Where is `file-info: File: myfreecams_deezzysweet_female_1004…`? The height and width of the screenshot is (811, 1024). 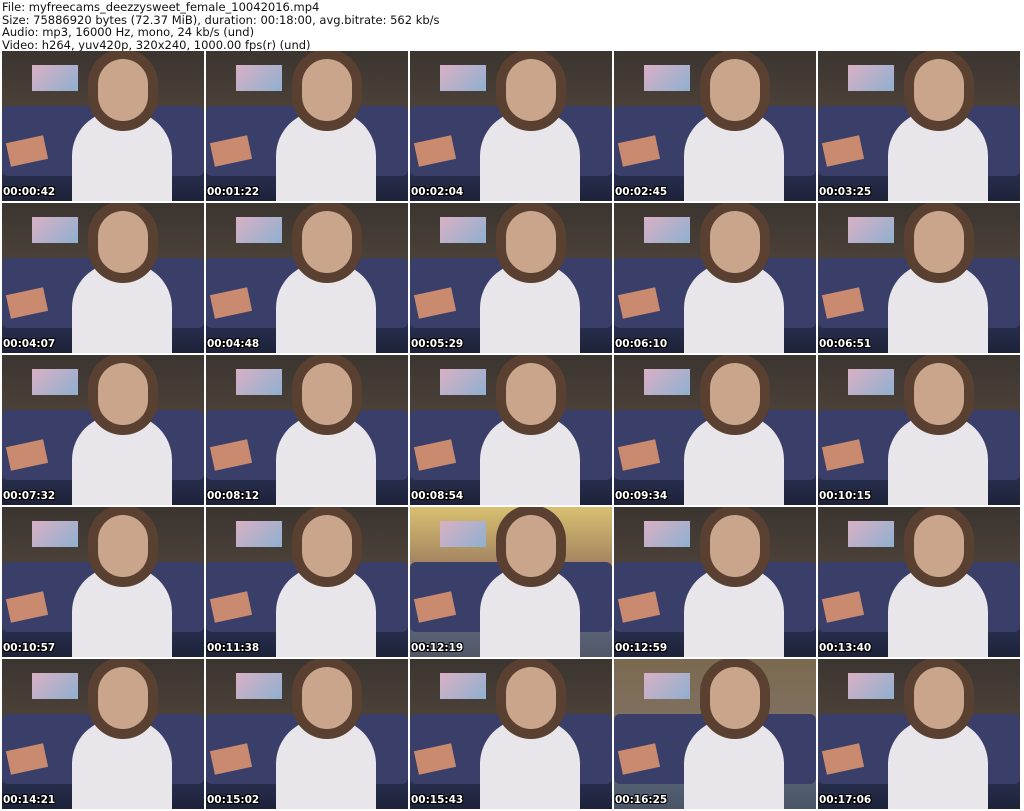 file-info: File: myfreecams_deezzysweet_female_1004… is located at coordinates (221, 26).